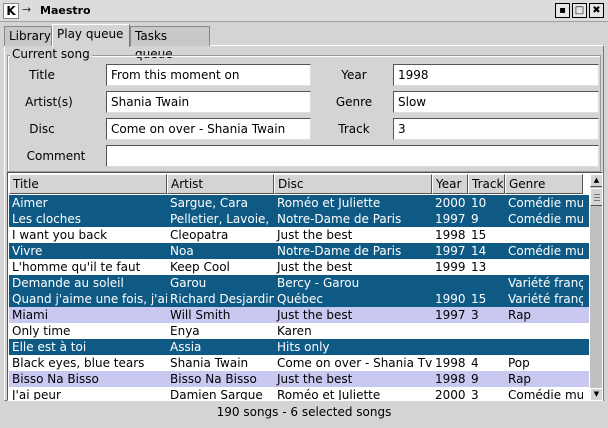  Describe the element at coordinates (65, 10) in the screenshot. I see `window-title: Maestro` at that location.